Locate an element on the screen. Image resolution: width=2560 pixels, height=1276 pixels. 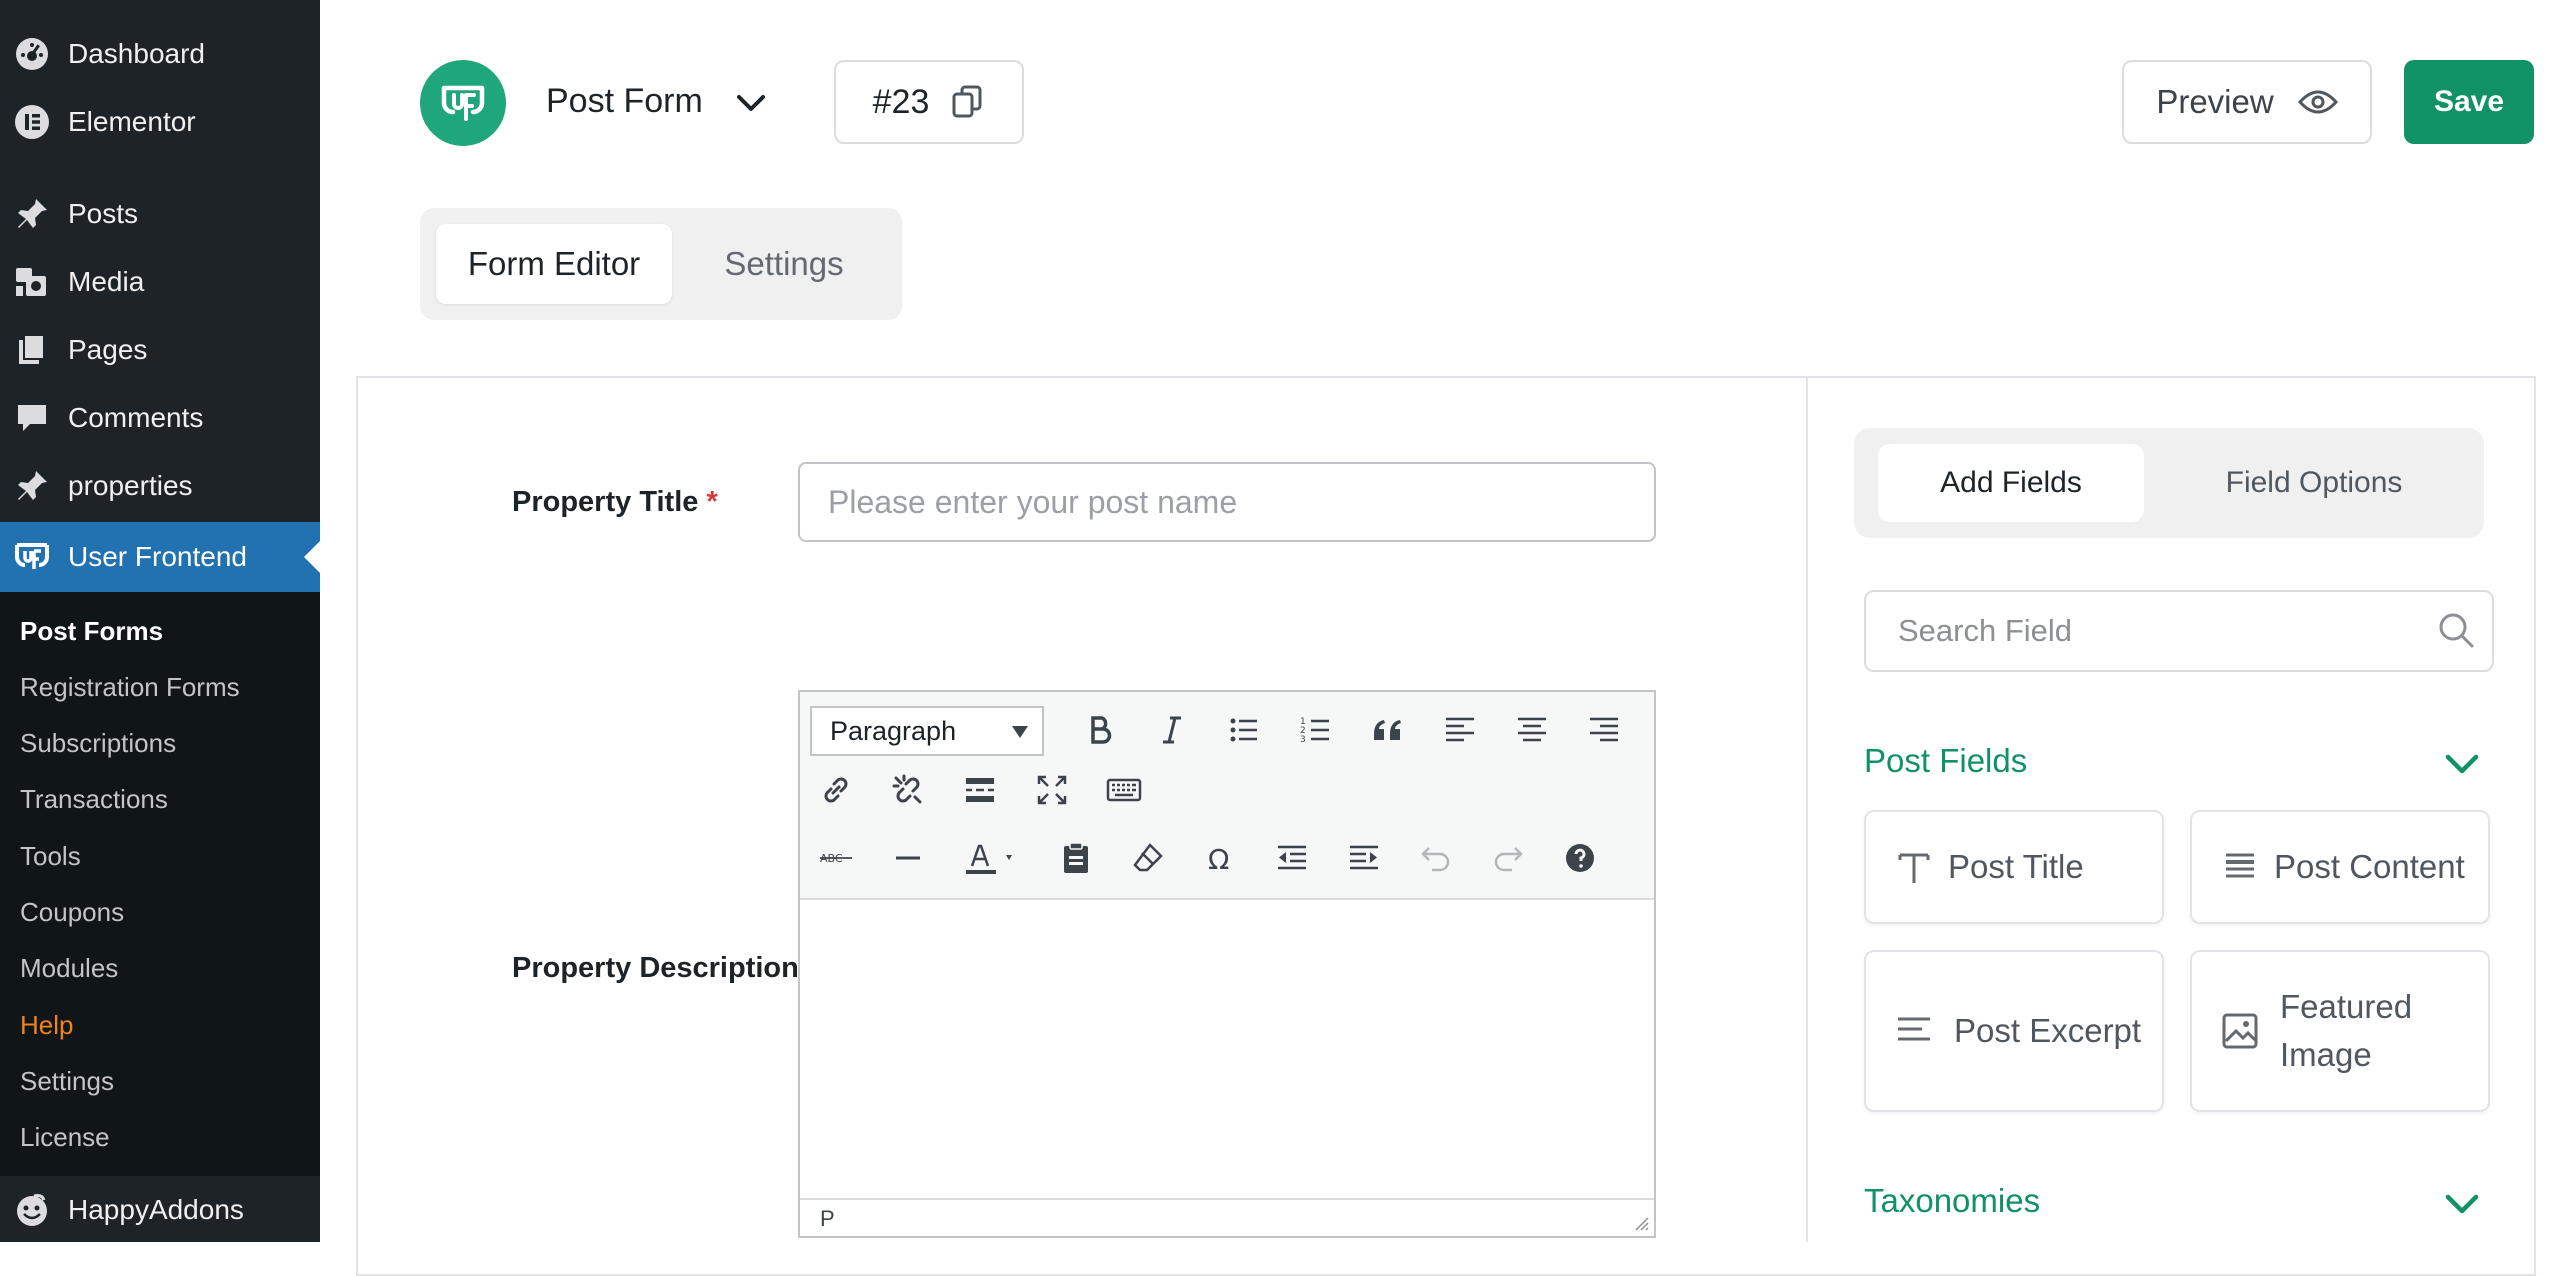
sidebar-item-properties: properties is located at coordinates (160, 486).